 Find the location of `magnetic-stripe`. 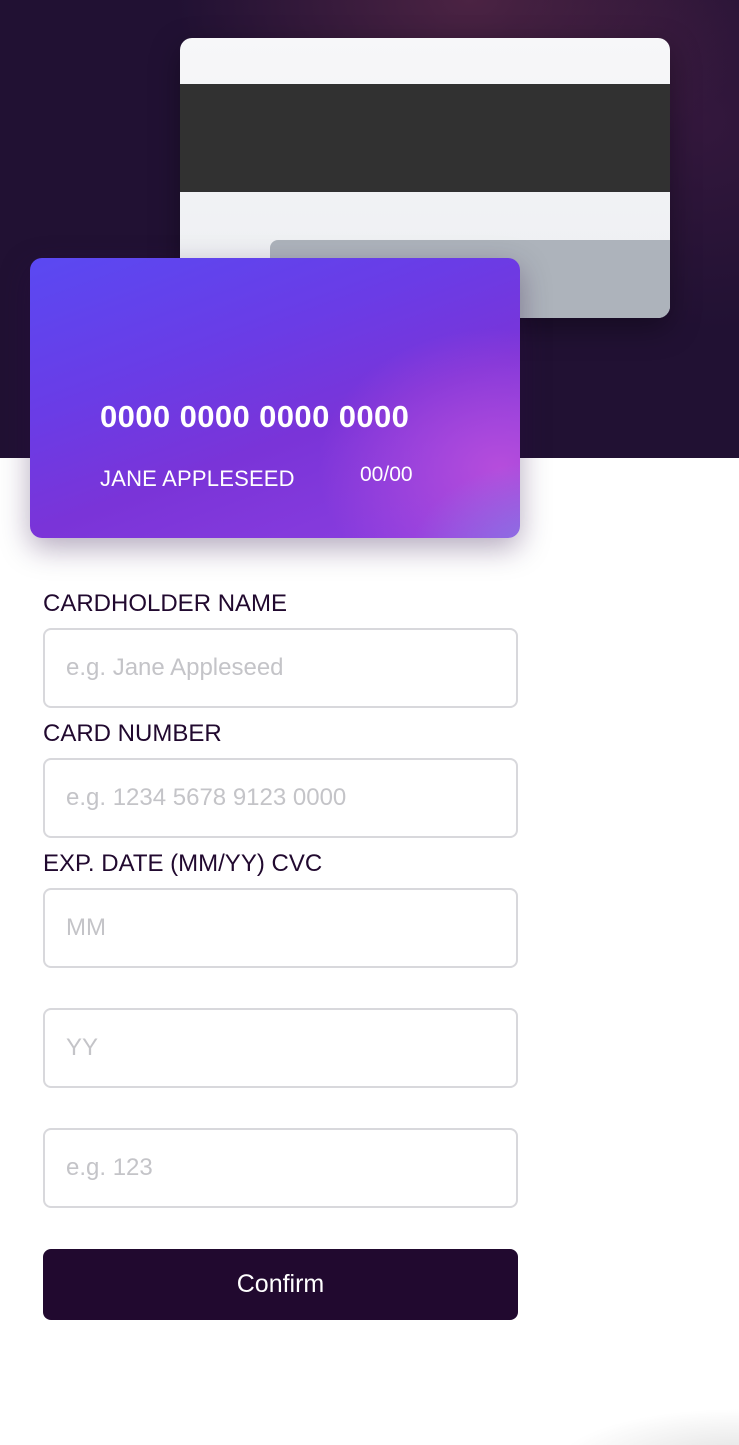

magnetic-stripe is located at coordinates (425, 138).